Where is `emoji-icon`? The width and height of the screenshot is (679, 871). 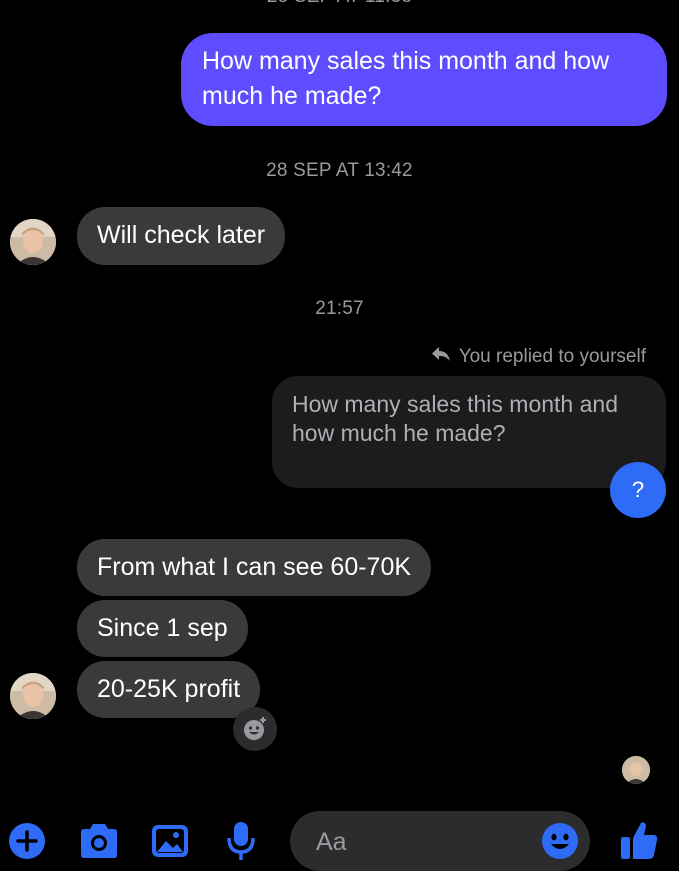 emoji-icon is located at coordinates (560, 841).